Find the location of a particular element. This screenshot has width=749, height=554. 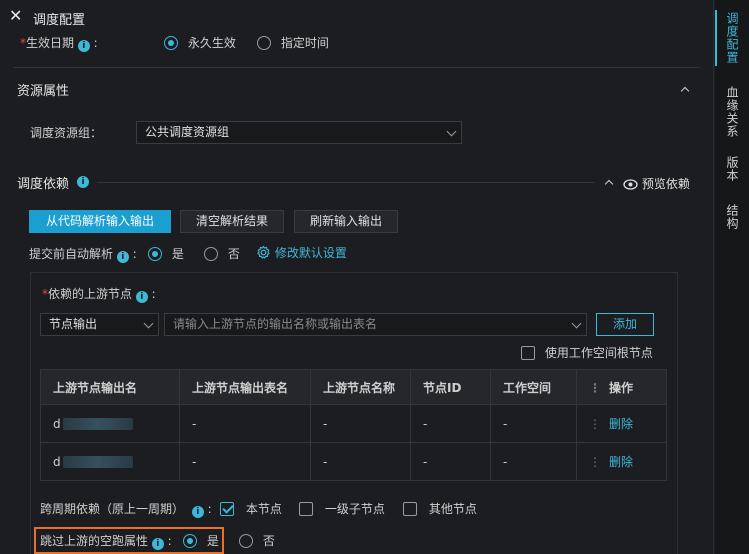

cross-cycle-row: 跨周期依赖（原上一周期） i : is located at coordinates (126, 510).